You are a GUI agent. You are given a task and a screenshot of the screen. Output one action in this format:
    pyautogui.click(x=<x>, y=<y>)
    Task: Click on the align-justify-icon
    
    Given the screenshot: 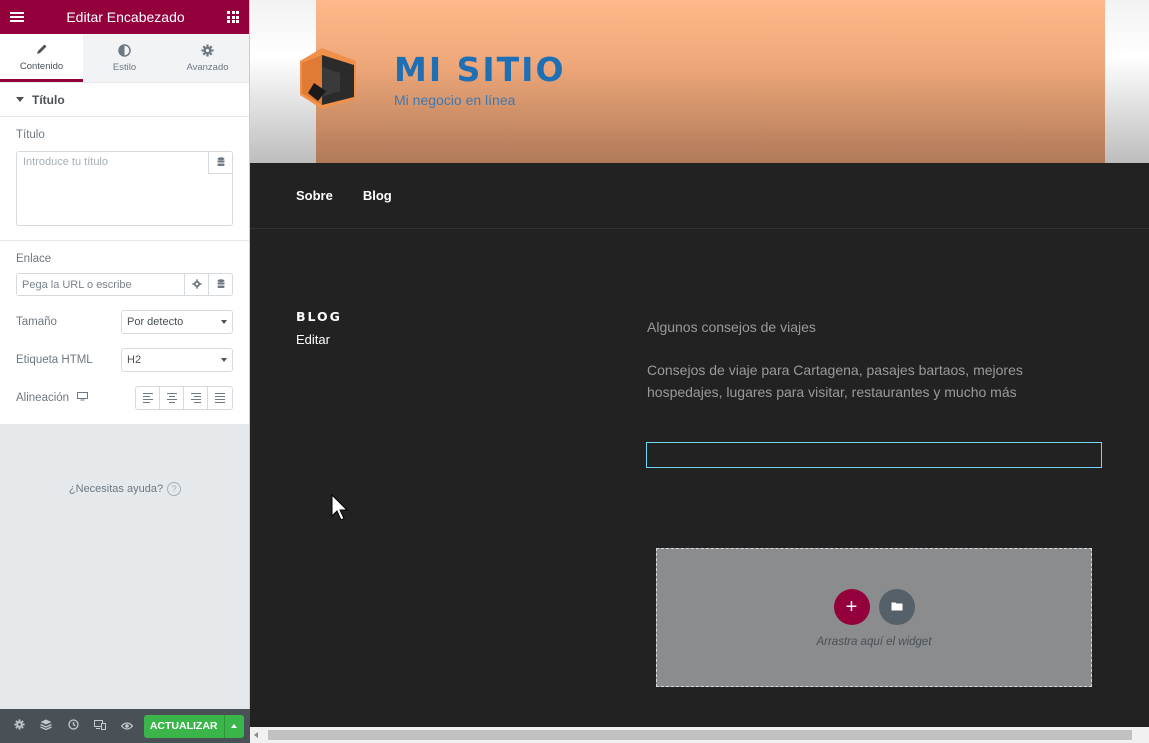 What is the action you would take?
    pyautogui.click(x=220, y=398)
    